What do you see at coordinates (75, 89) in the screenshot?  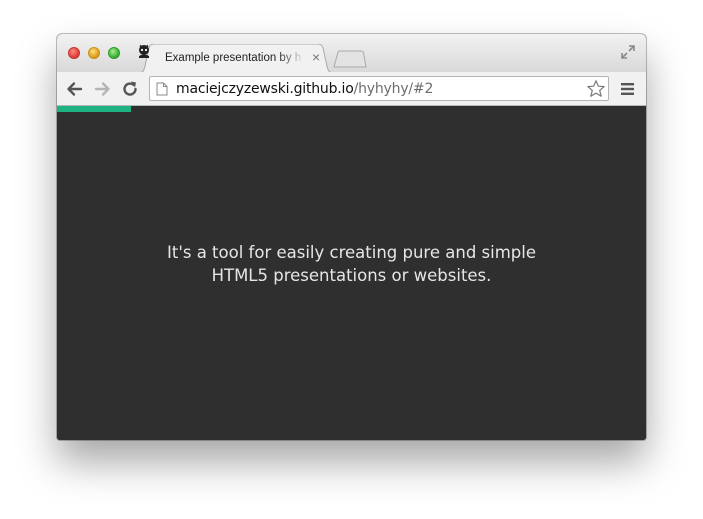 I see `back-arrow-icon` at bounding box center [75, 89].